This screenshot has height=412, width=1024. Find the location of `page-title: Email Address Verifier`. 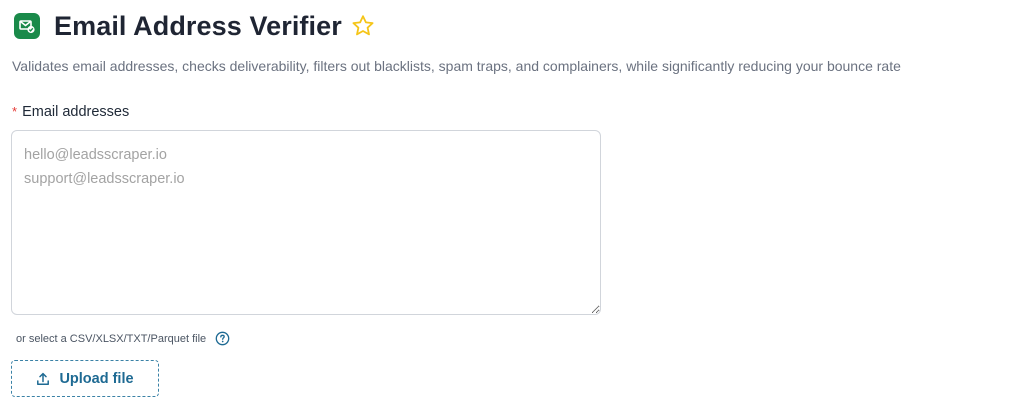

page-title: Email Address Verifier is located at coordinates (198, 25).